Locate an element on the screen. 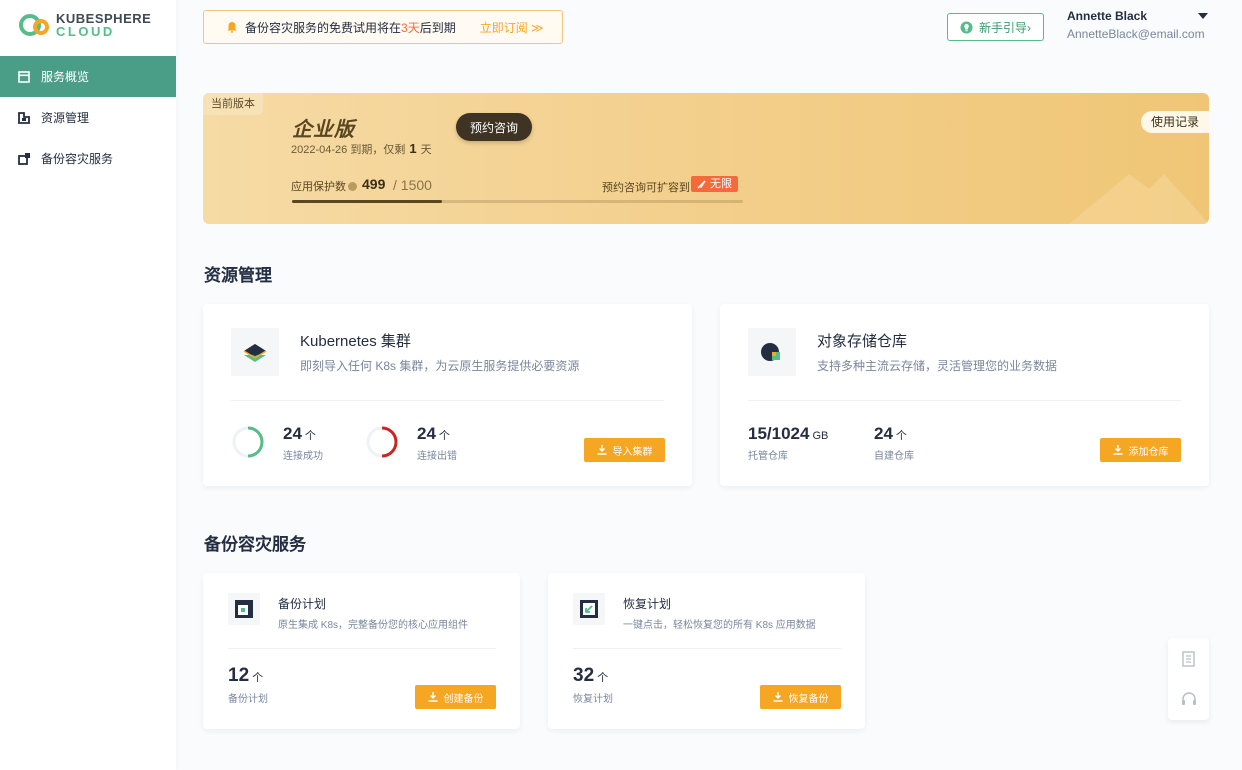 The height and width of the screenshot is (770, 1242). stat-value: 12 is located at coordinates (239, 675).